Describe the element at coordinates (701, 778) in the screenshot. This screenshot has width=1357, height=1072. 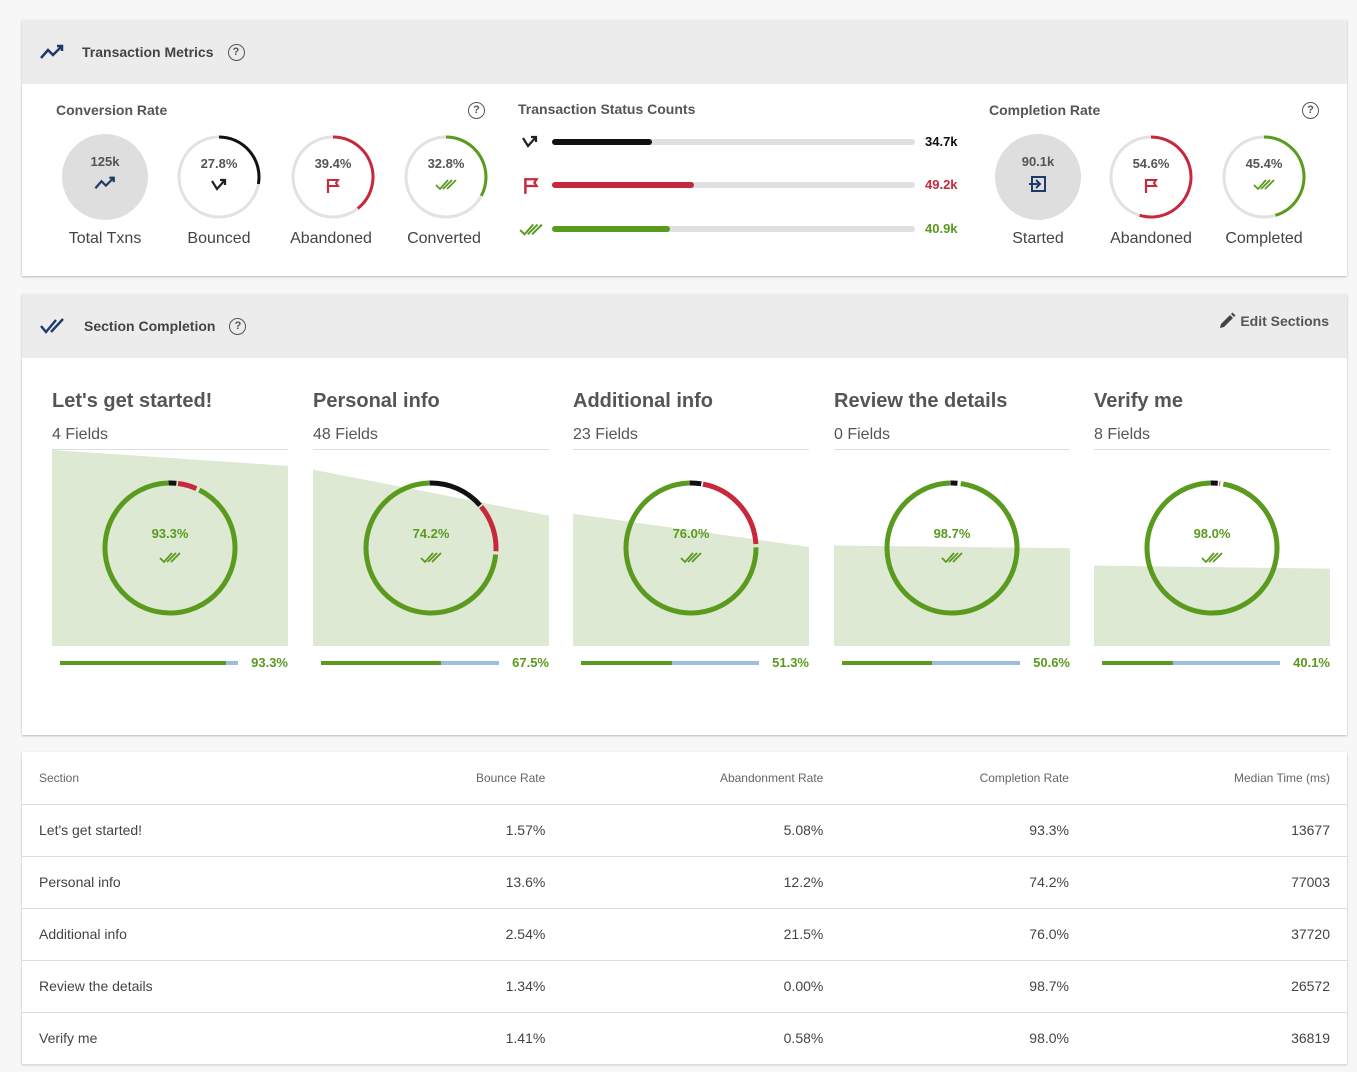
I see `col-abandonment-rate: Abandonment Rate` at that location.